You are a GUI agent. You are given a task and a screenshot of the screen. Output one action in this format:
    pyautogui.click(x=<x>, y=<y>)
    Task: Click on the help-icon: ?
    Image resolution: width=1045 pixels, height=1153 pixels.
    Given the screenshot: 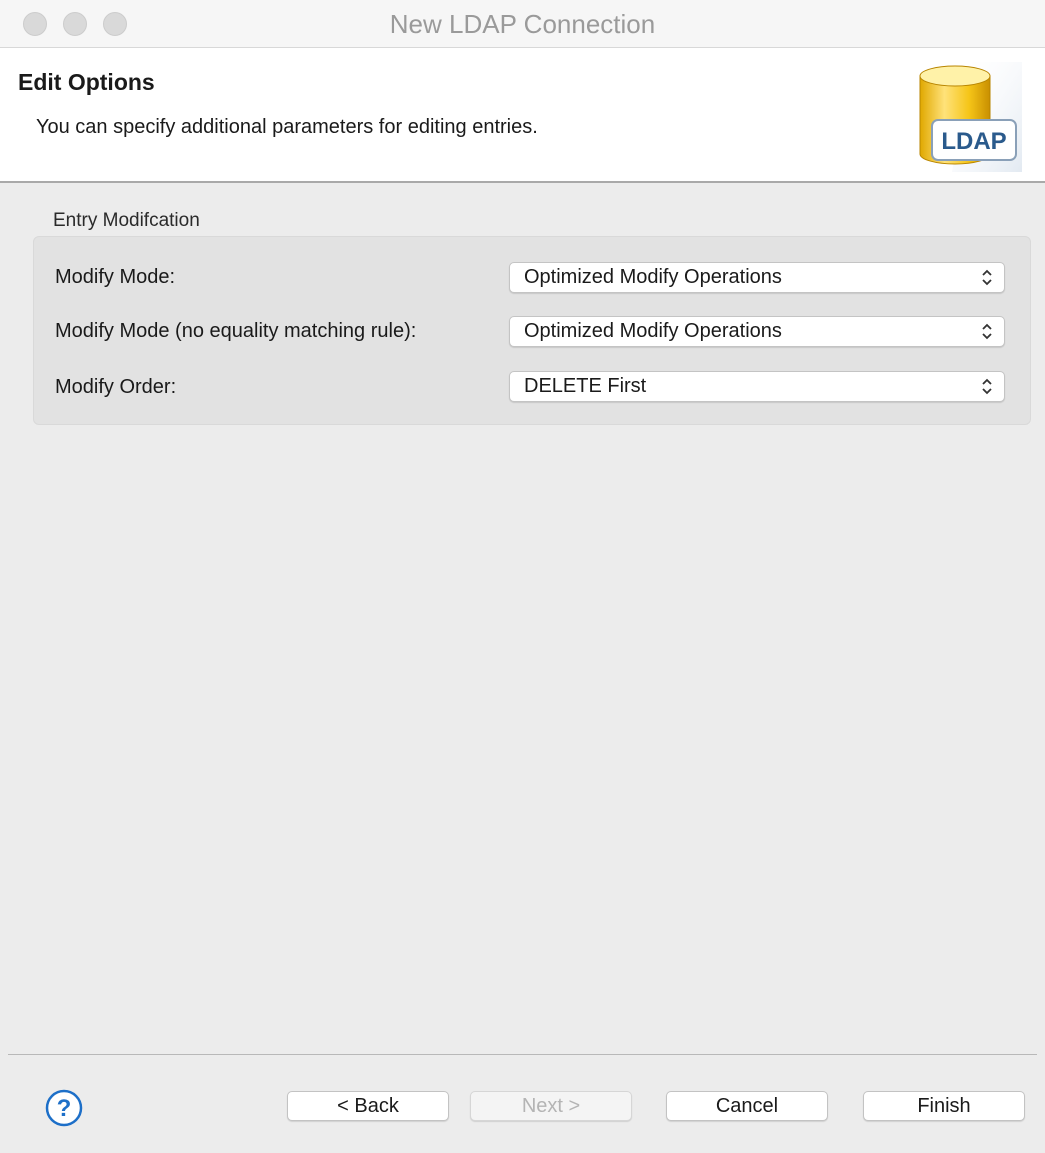 What is the action you would take?
    pyautogui.click(x=64, y=1108)
    